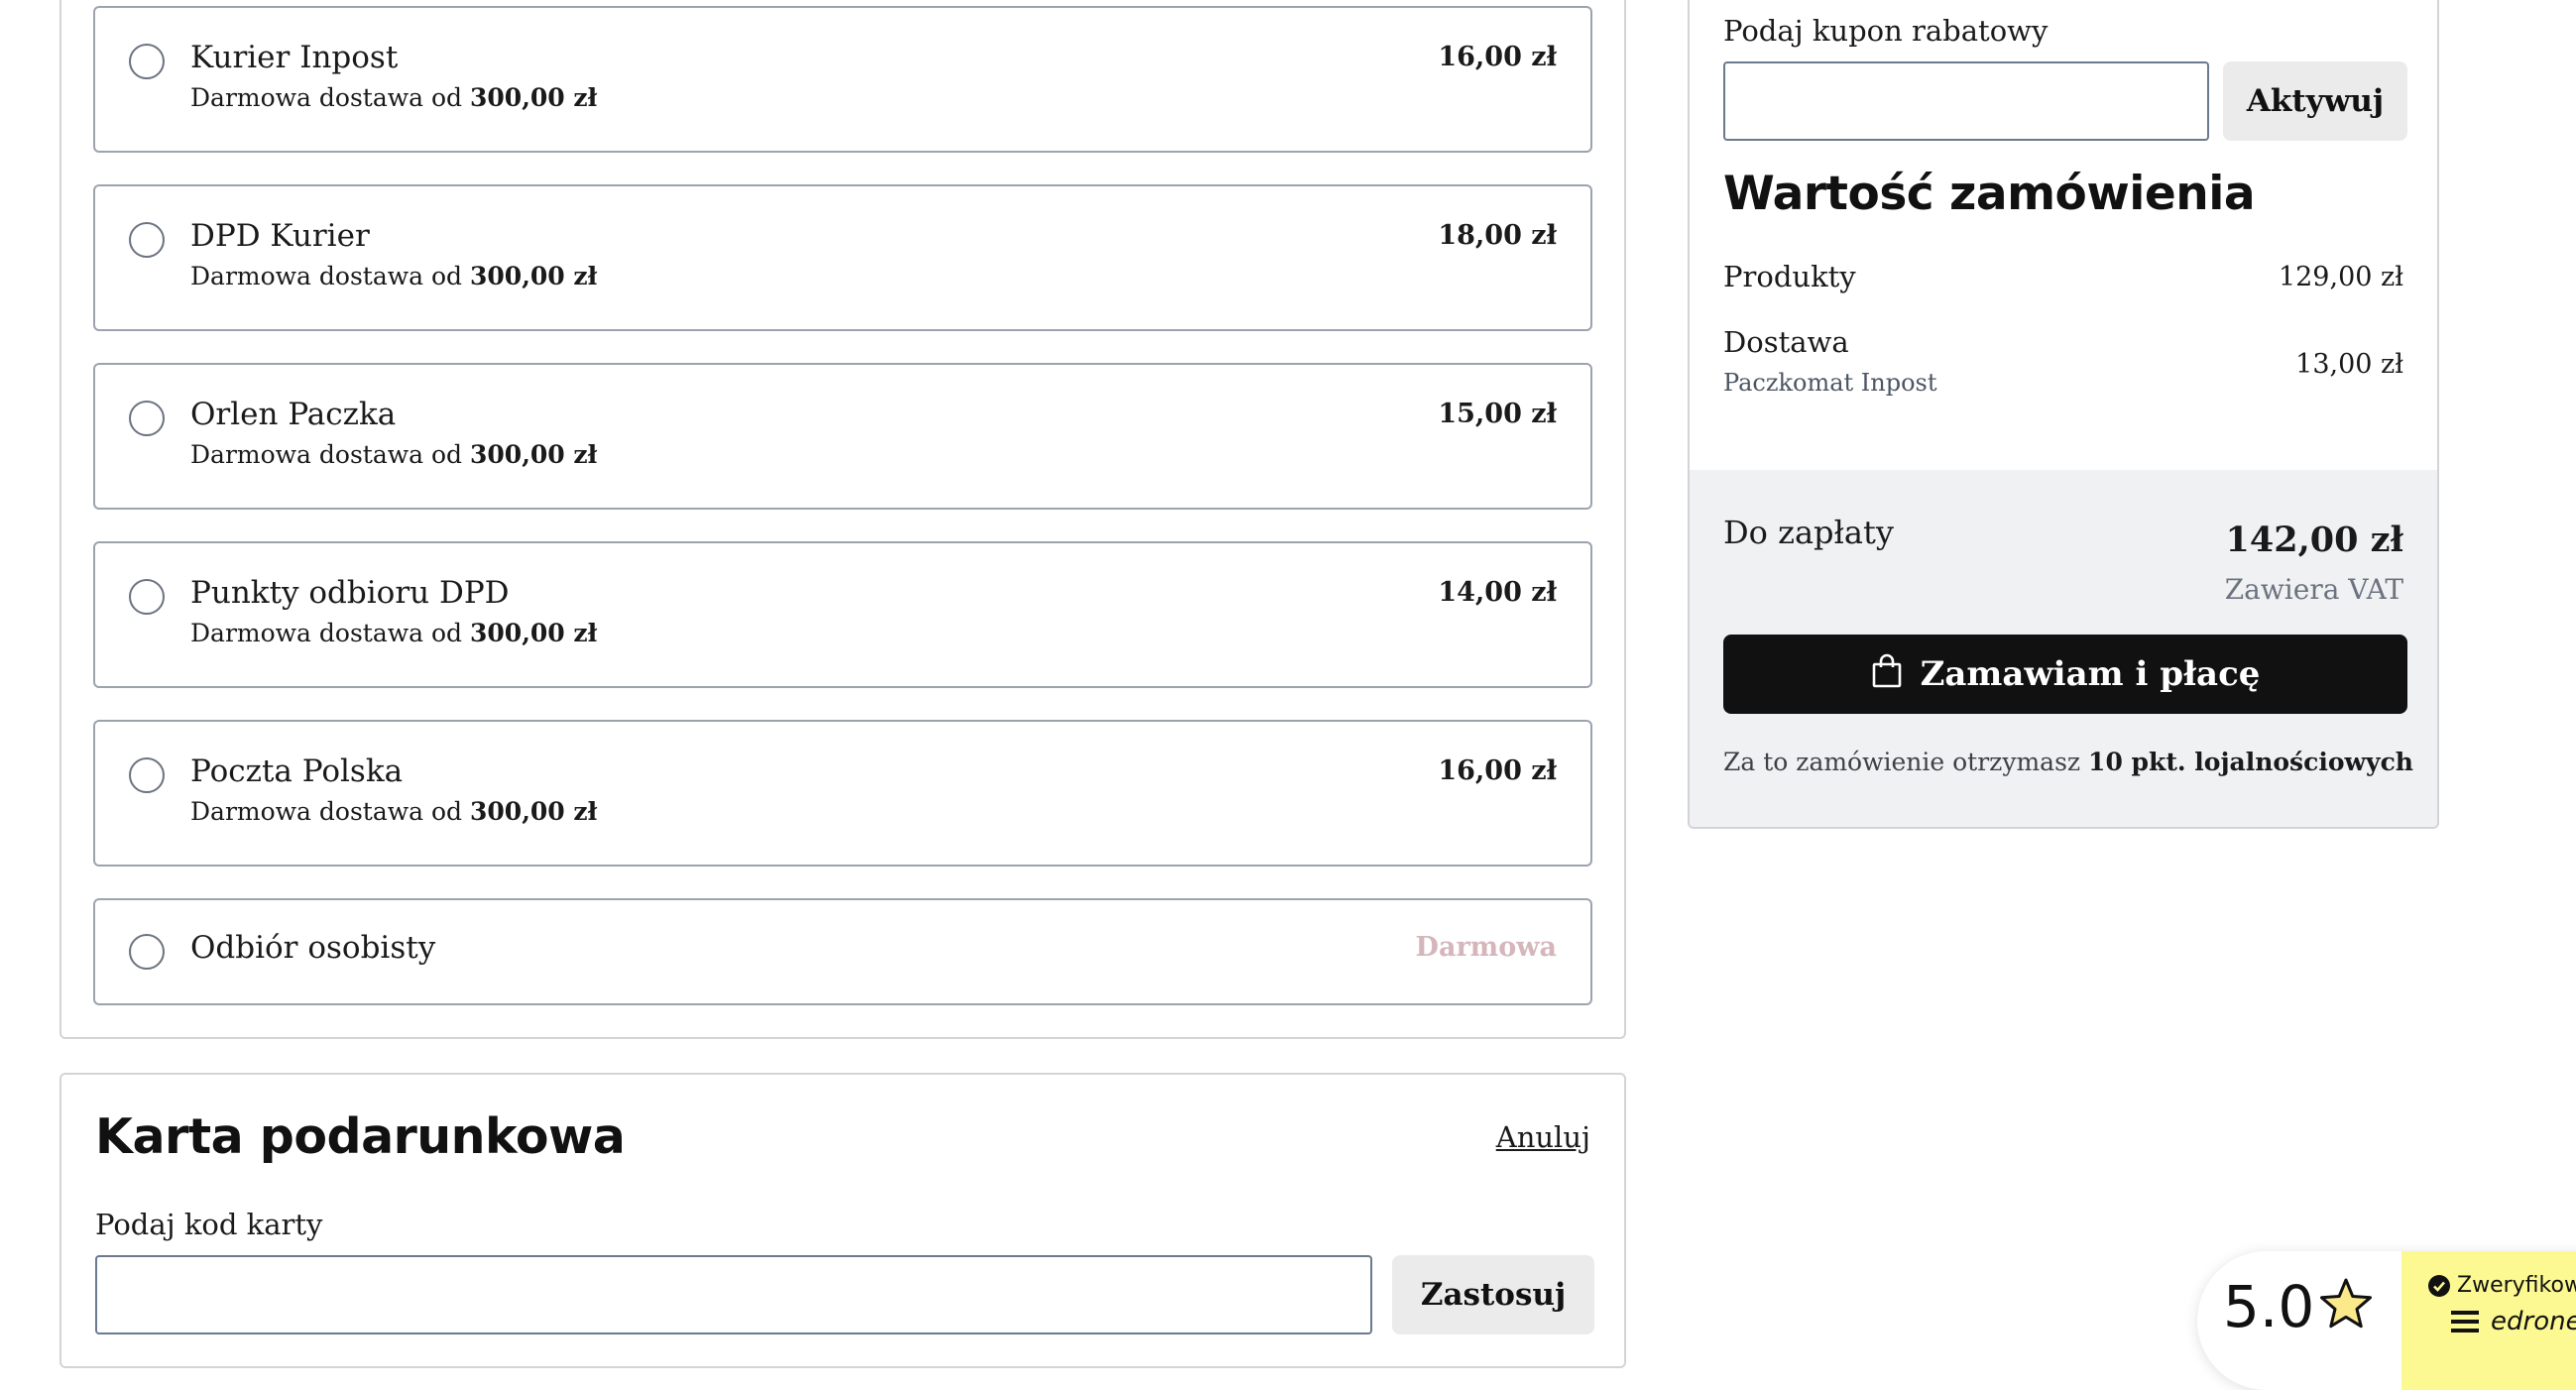 The height and width of the screenshot is (1390, 2576). I want to click on apply-button: Zastosuj, so click(1493, 1294).